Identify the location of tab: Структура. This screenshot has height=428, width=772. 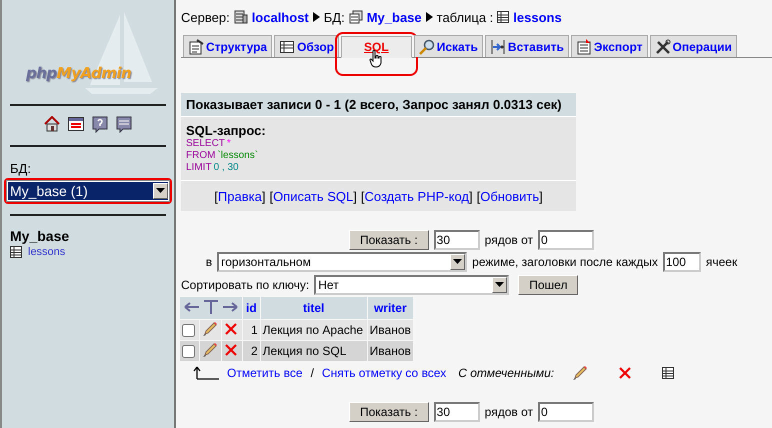
(227, 46).